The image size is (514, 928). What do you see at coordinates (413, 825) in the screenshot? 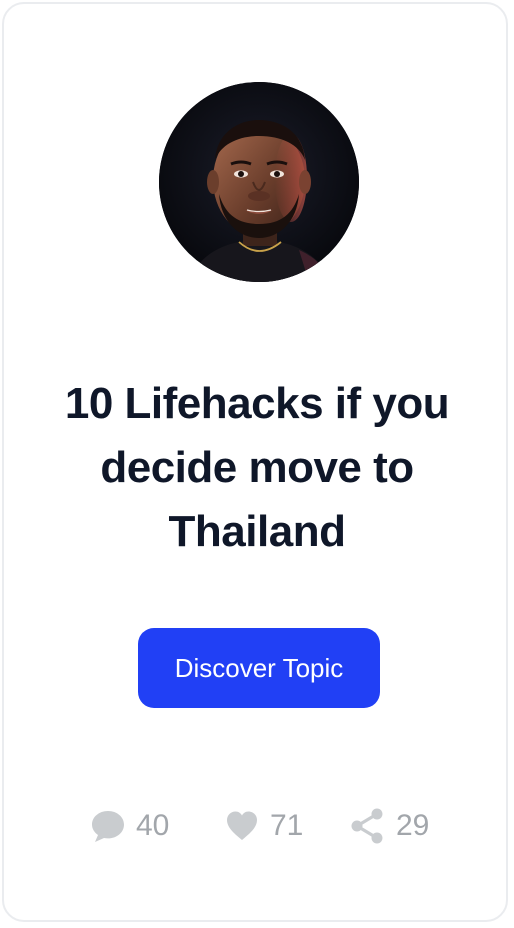
I see `shares-count: 29` at bounding box center [413, 825].